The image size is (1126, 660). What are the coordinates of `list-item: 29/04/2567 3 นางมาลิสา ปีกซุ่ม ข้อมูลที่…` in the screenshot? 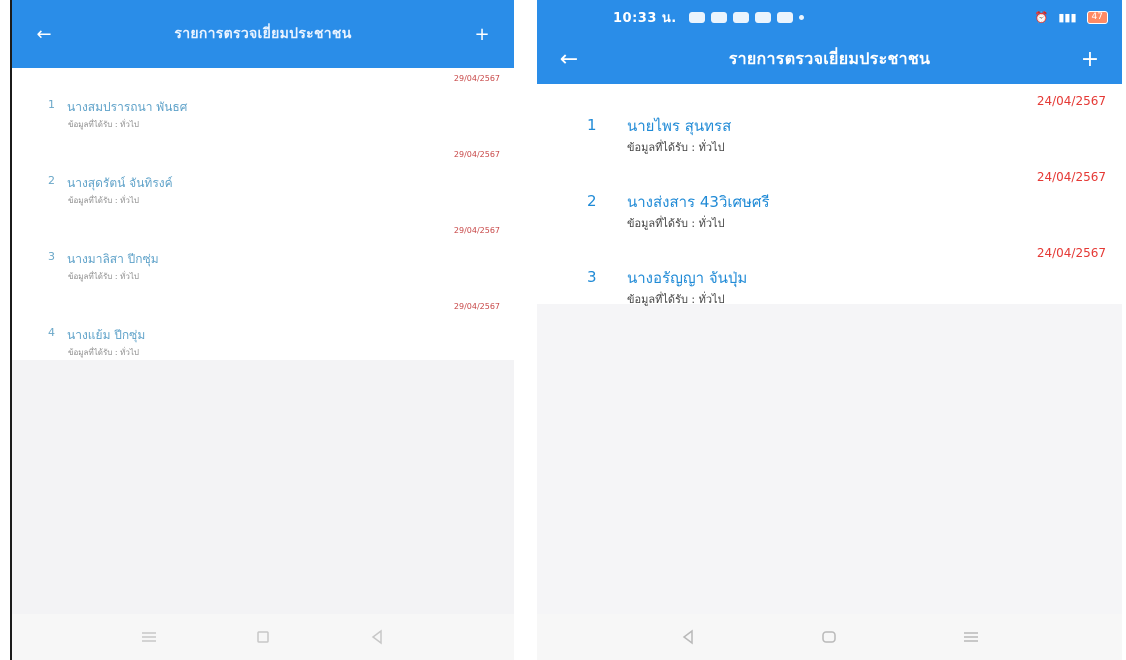 It's located at (263, 258).